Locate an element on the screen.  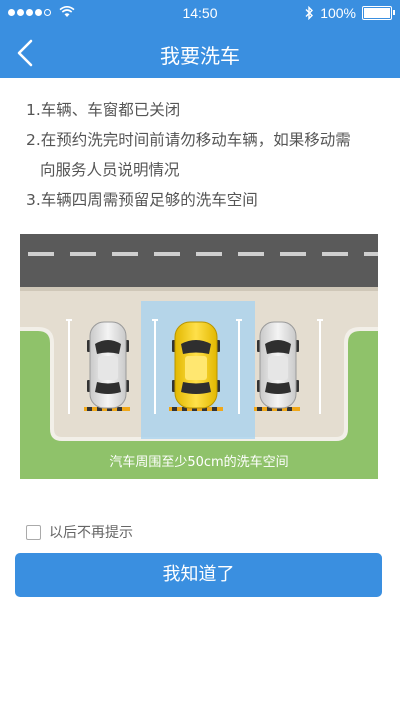
dont-remind-checkbox-row: 以后不再提示 is located at coordinates (79, 532).